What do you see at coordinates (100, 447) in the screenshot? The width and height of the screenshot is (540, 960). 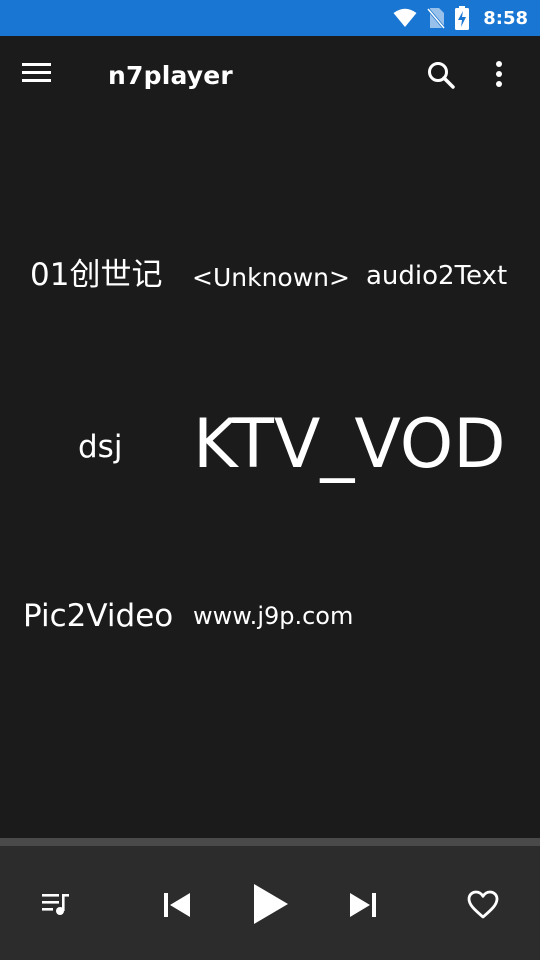 I see `tag-dsj: dsj` at bounding box center [100, 447].